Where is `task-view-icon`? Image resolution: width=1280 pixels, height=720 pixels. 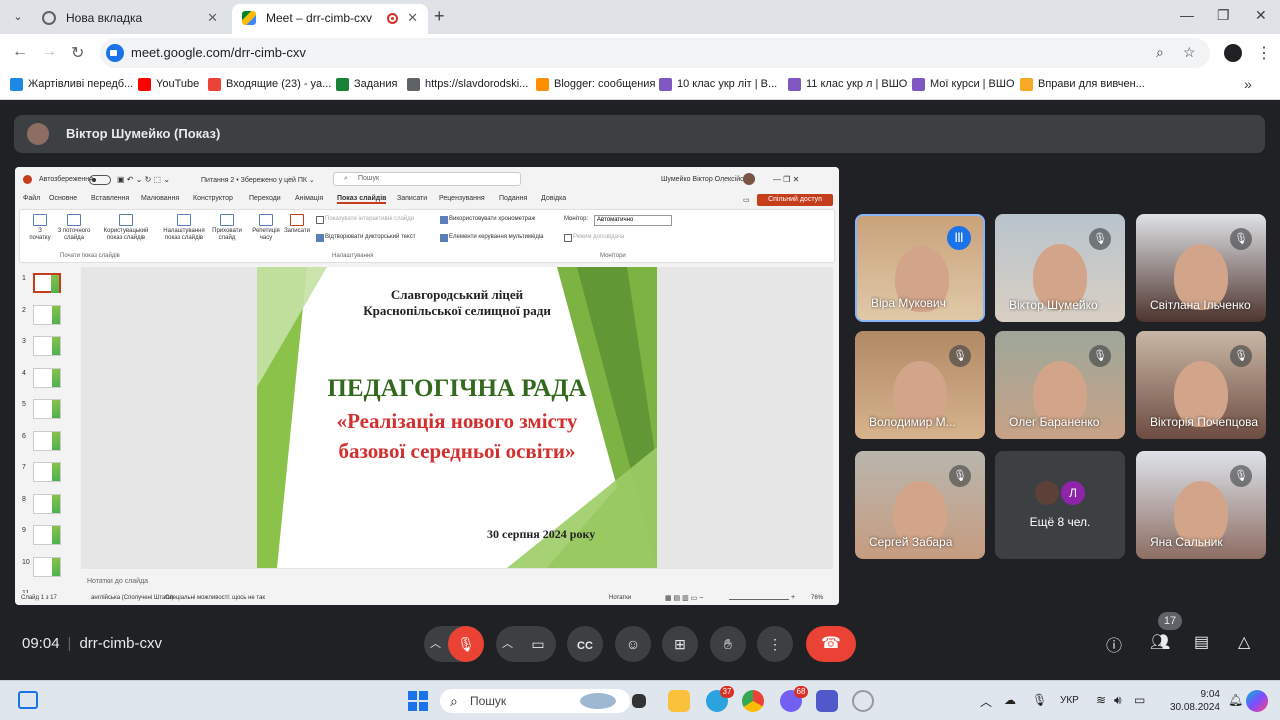 task-view-icon is located at coordinates (639, 701).